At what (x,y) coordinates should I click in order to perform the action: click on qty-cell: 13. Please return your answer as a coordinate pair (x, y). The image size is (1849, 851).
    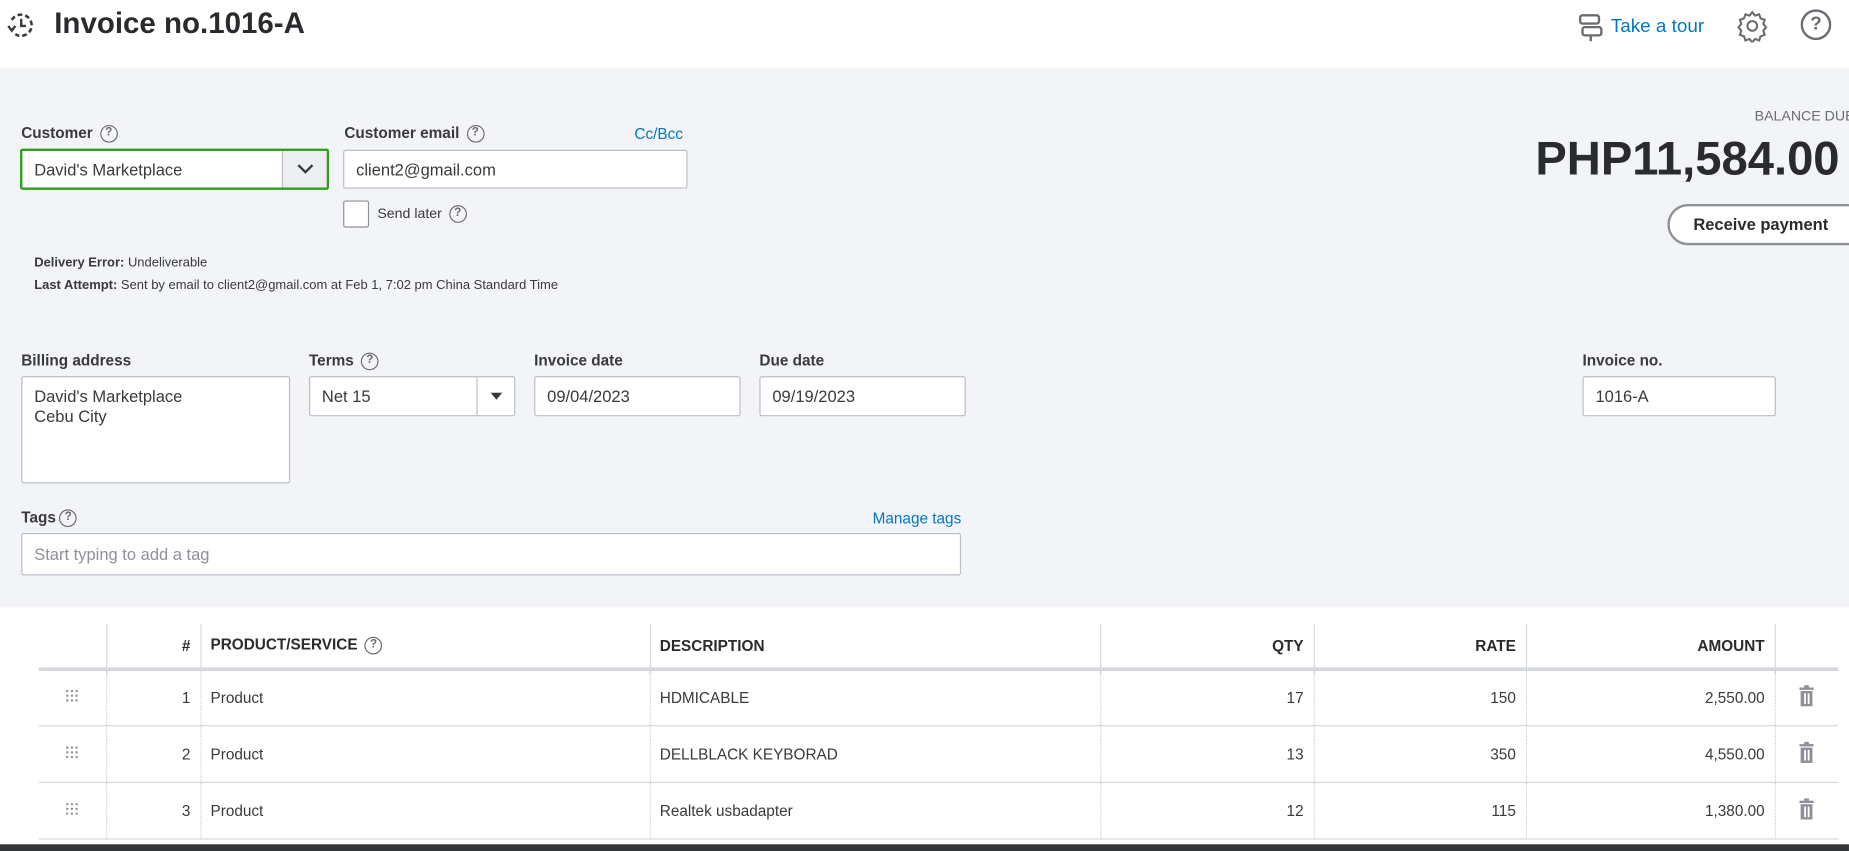
    Looking at the image, I should click on (1206, 754).